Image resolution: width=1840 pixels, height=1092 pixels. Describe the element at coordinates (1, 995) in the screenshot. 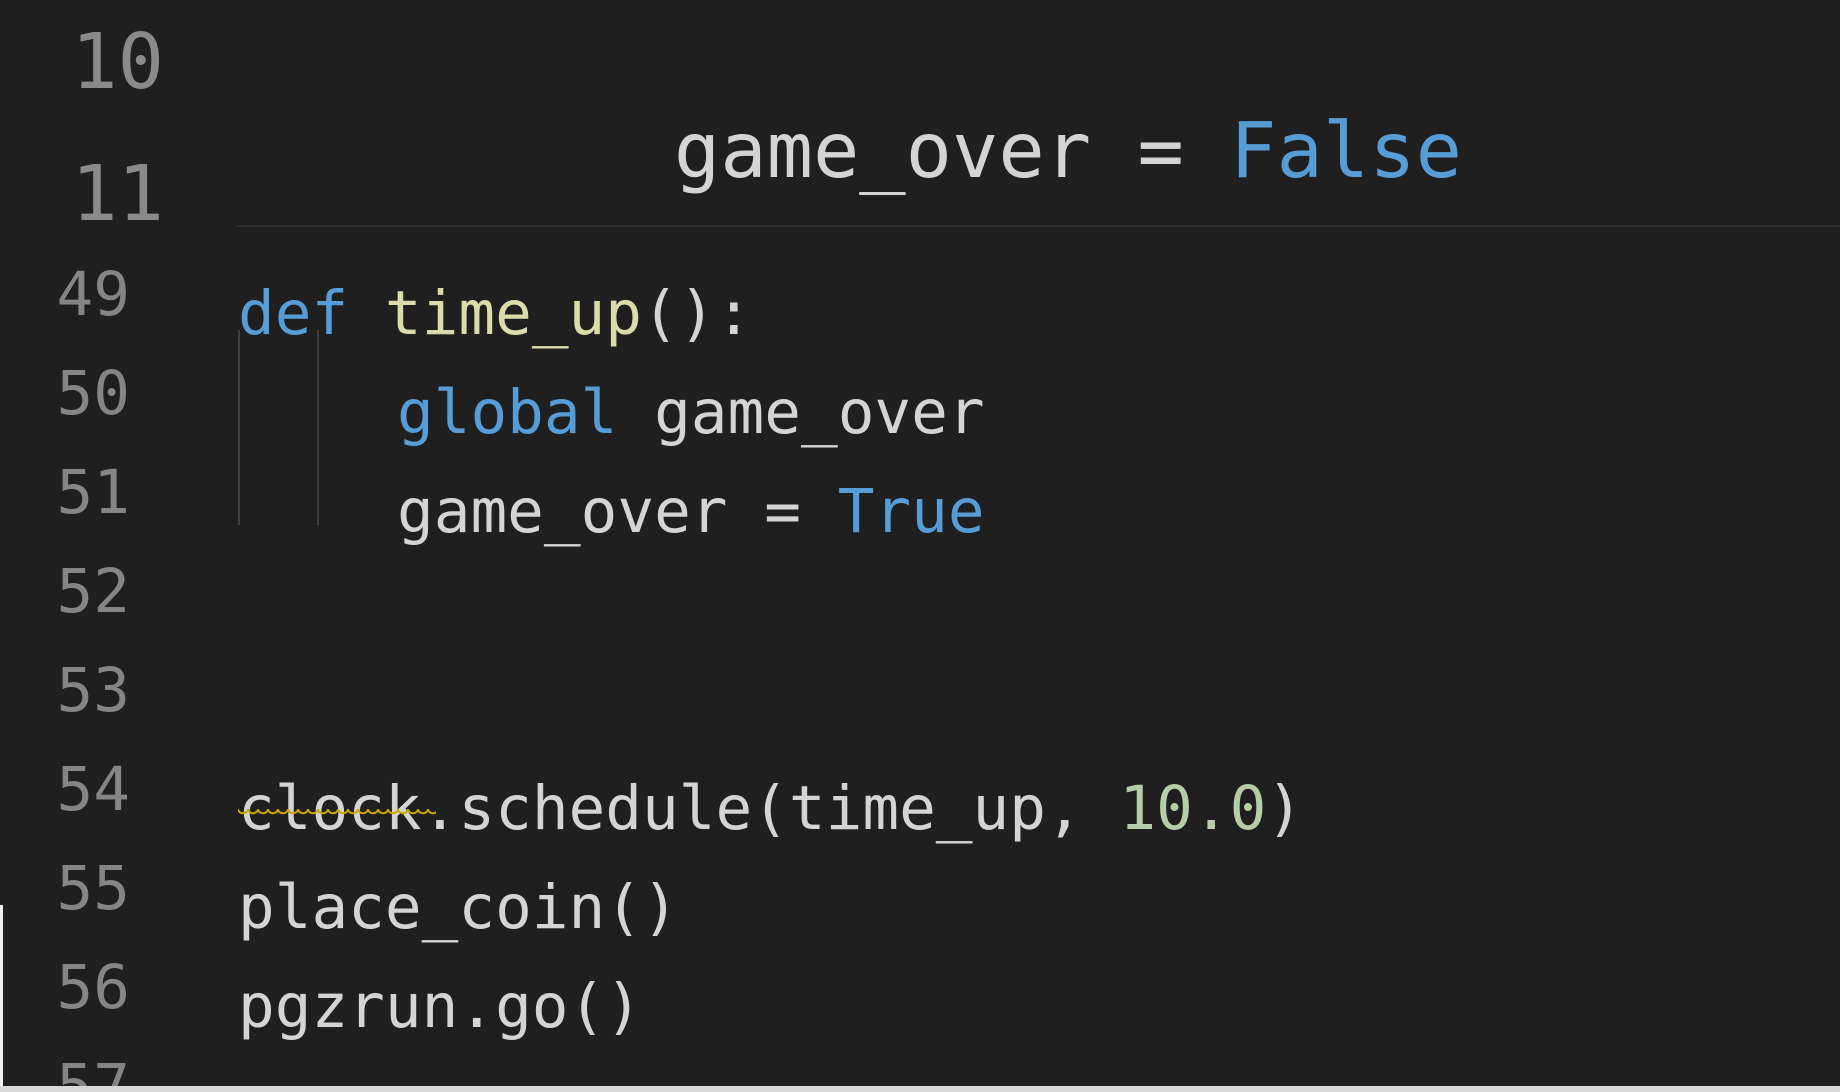

I see `editor-edge` at that location.